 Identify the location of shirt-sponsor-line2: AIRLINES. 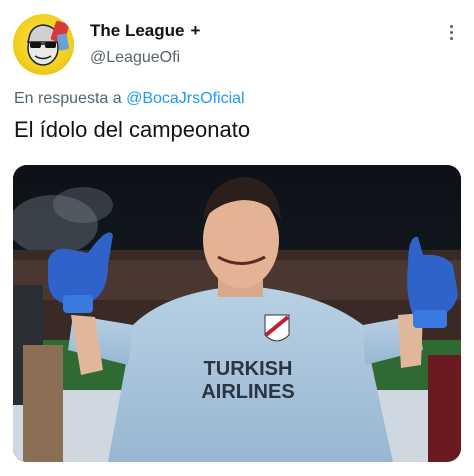
(247, 392).